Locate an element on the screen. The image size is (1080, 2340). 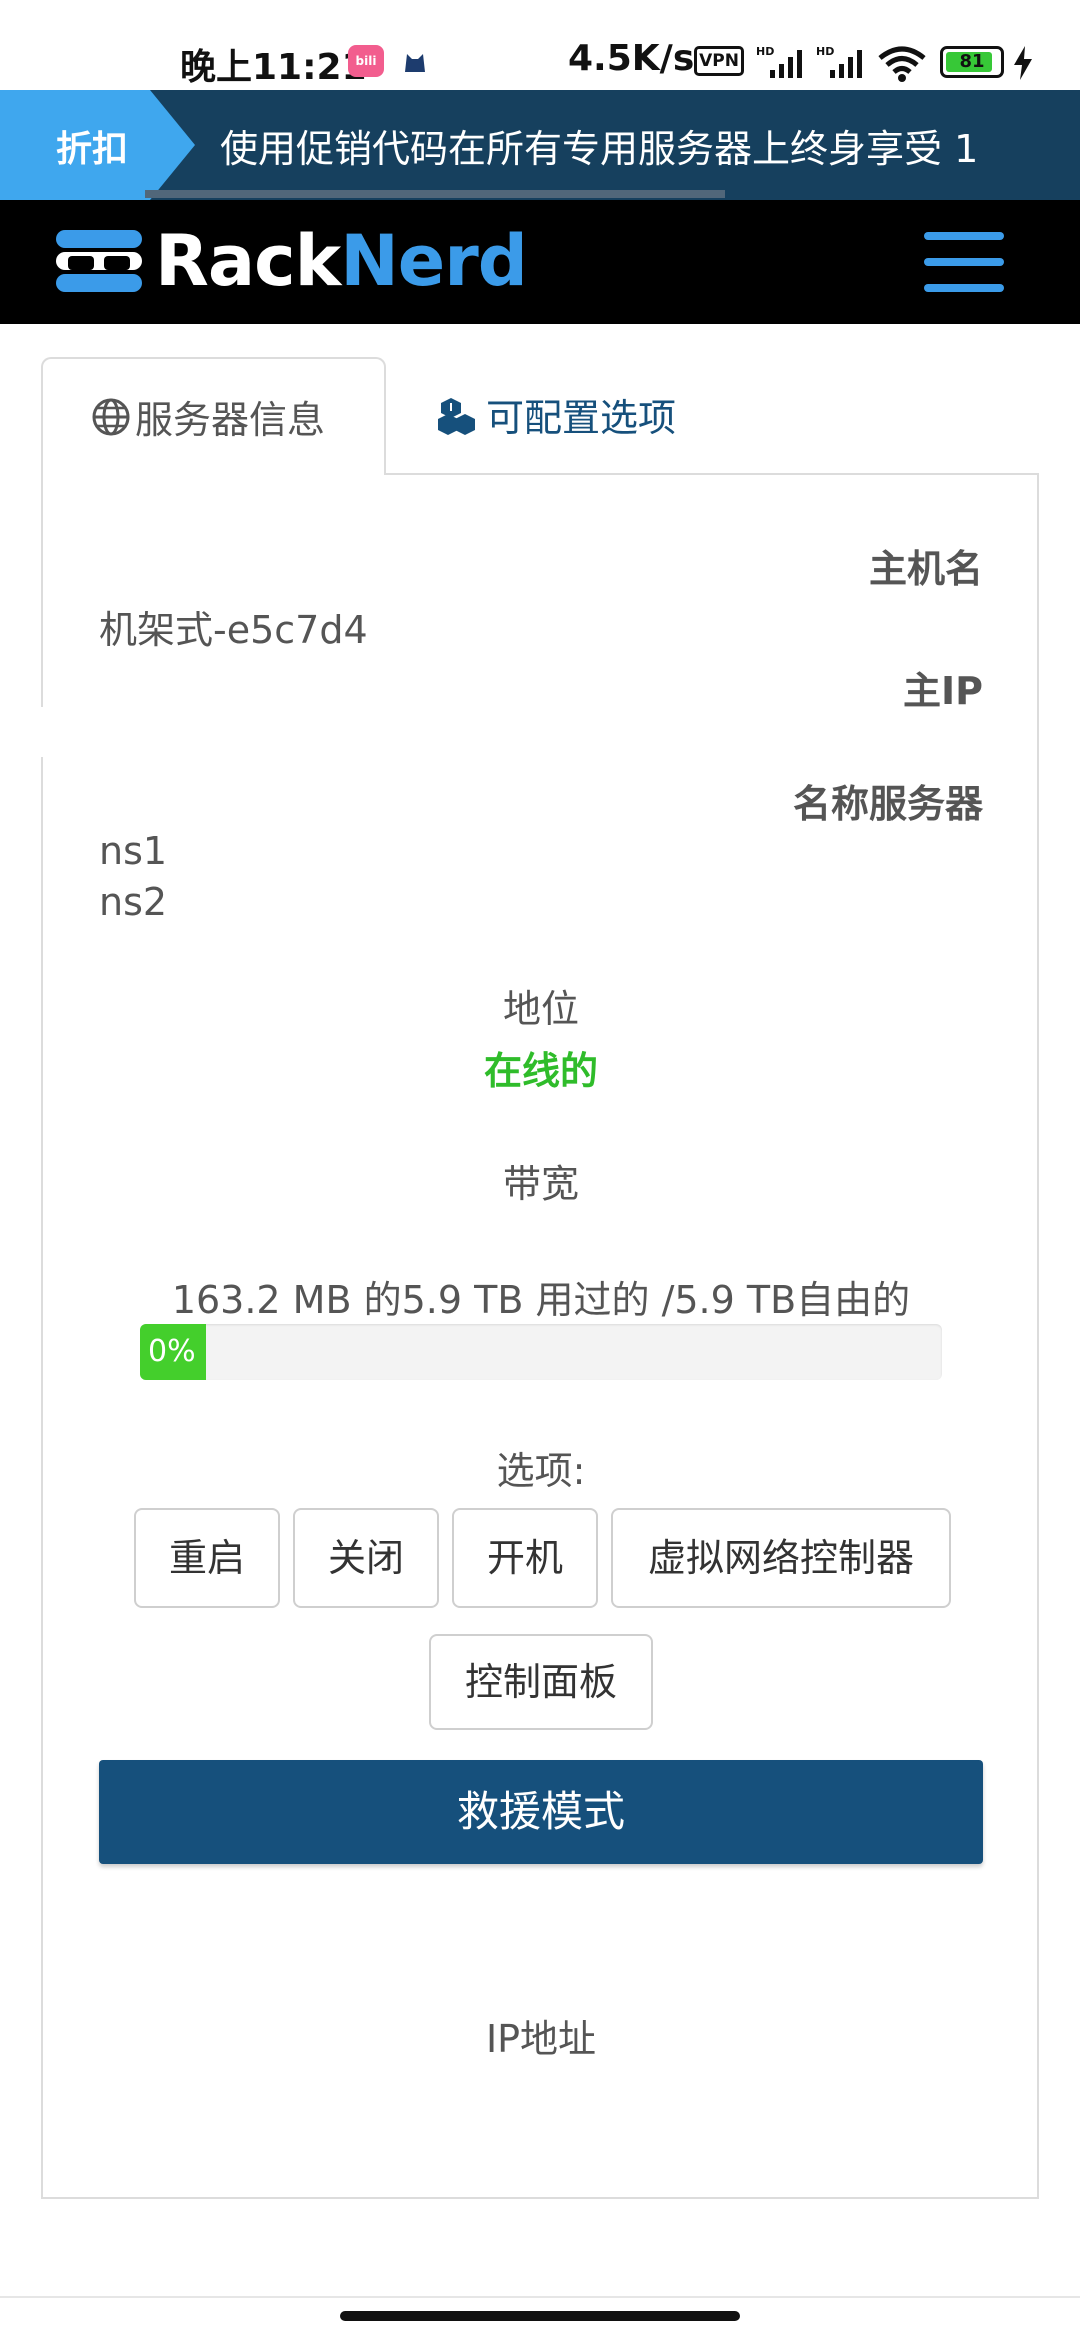
wifi-icon is located at coordinates (902, 64).